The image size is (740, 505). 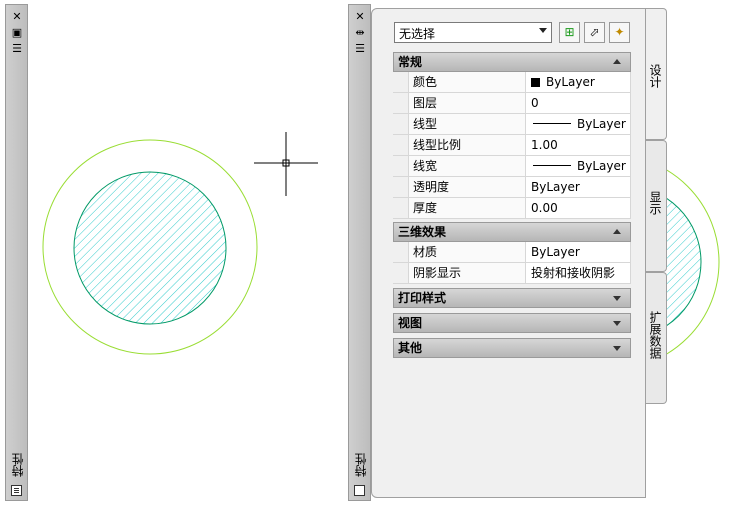 I want to click on property-name: 颜色, so click(x=467, y=82).